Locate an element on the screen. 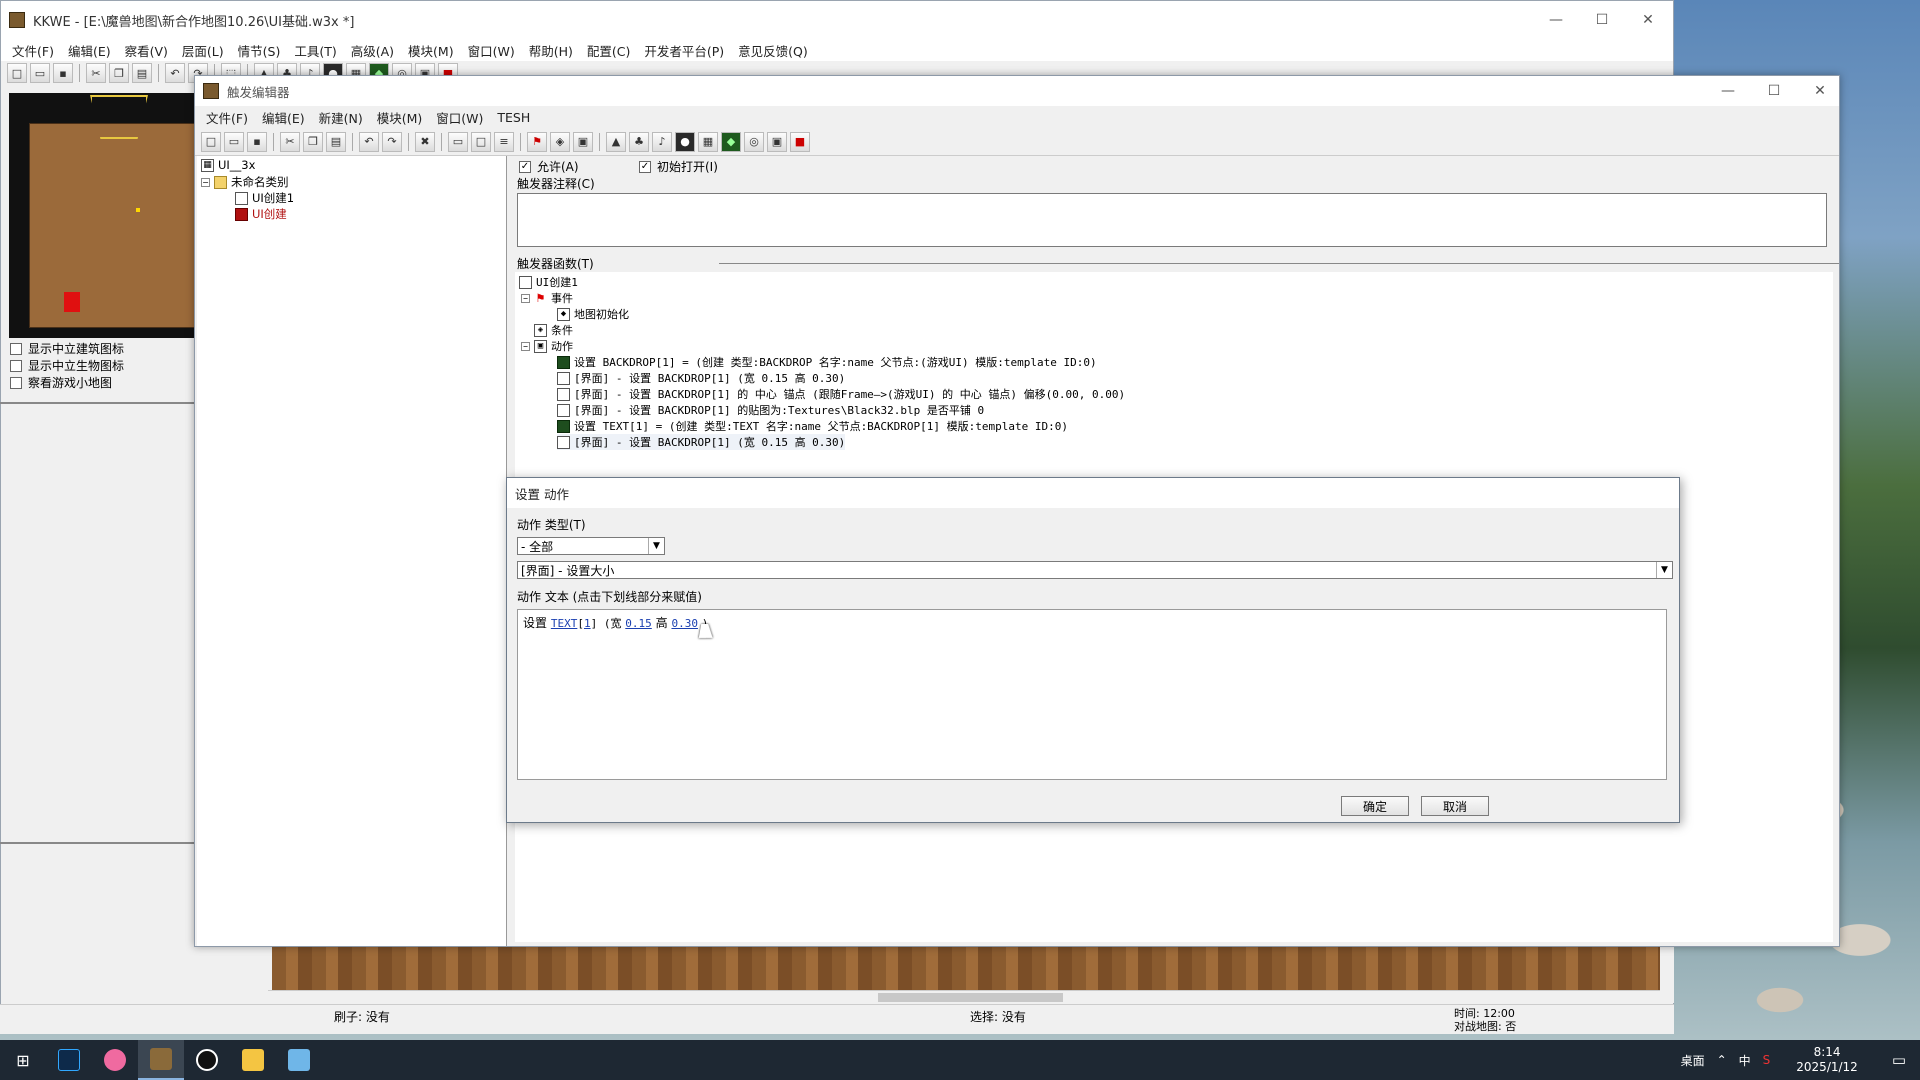 The image size is (1920, 1080). vertical-scrollbar is located at coordinates (1667, 974).